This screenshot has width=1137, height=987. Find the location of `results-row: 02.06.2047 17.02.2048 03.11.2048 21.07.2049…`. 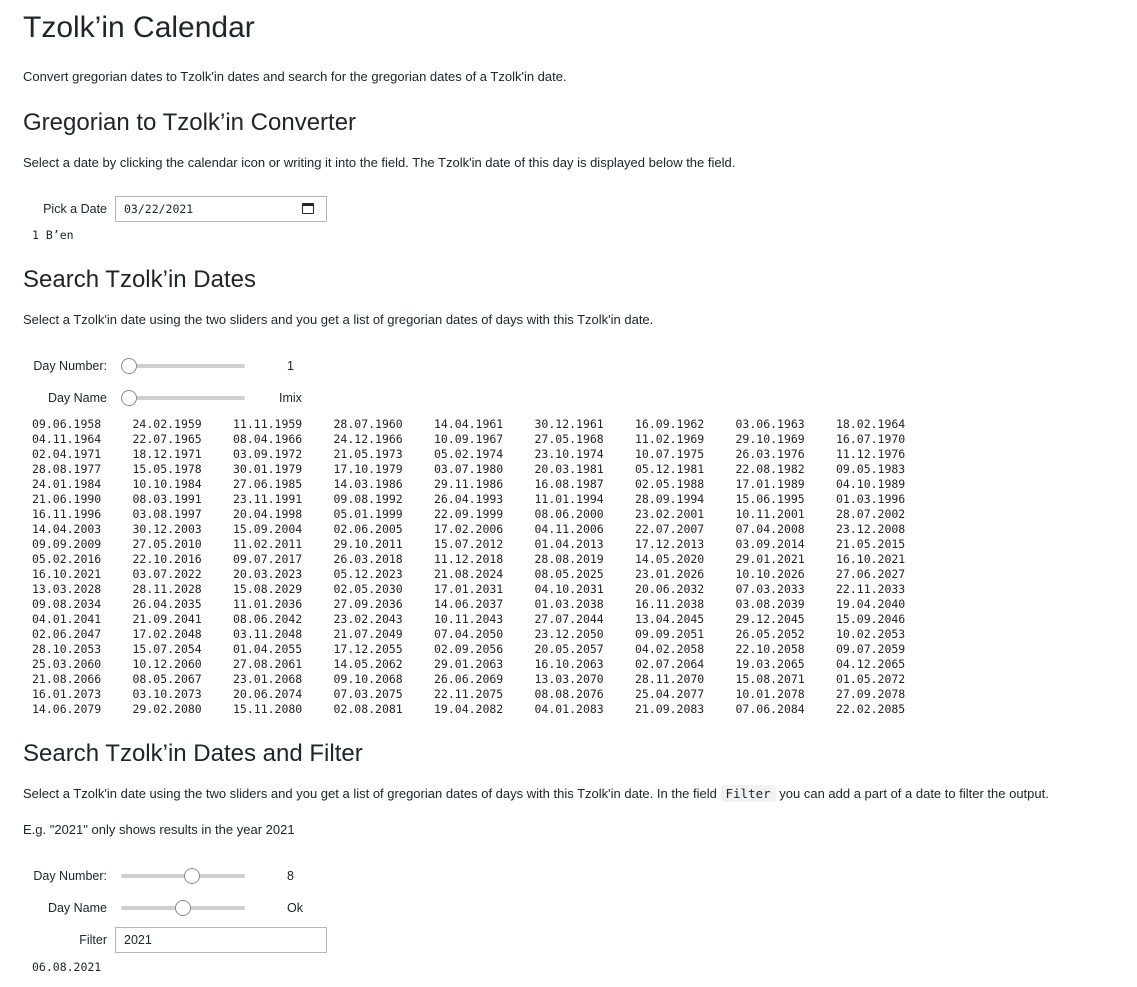

results-row: 02.06.2047 17.02.2048 03.11.2048 21.07.2049… is located at coordinates (484, 634).